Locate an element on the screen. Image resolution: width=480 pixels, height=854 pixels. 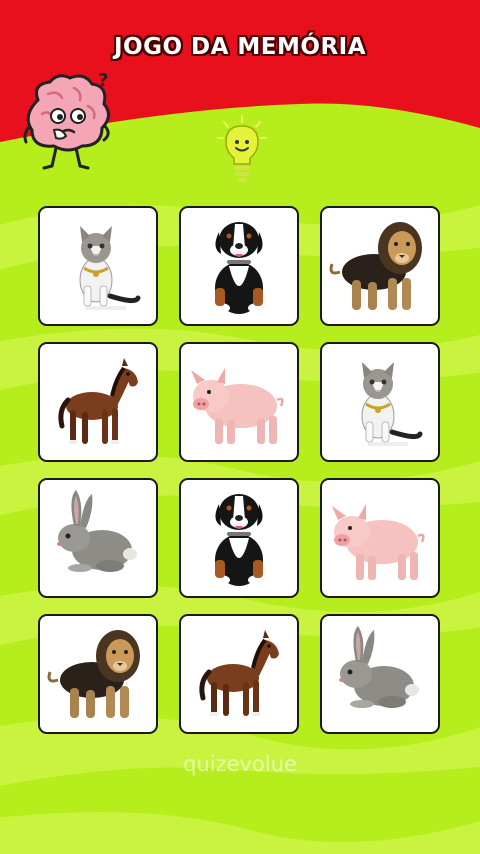
watermark: quizevolue is located at coordinates (240, 764).